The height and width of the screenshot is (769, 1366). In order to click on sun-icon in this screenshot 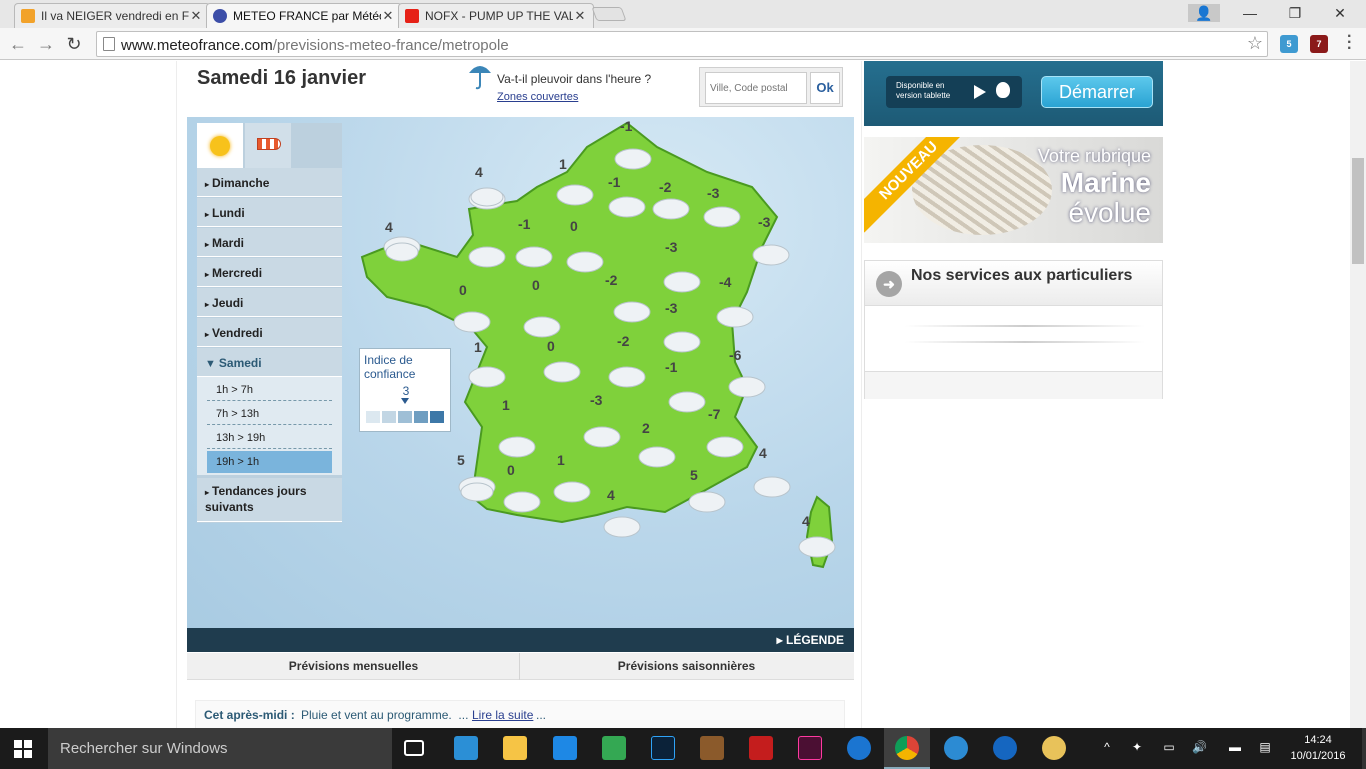, I will do `click(220, 146)`.